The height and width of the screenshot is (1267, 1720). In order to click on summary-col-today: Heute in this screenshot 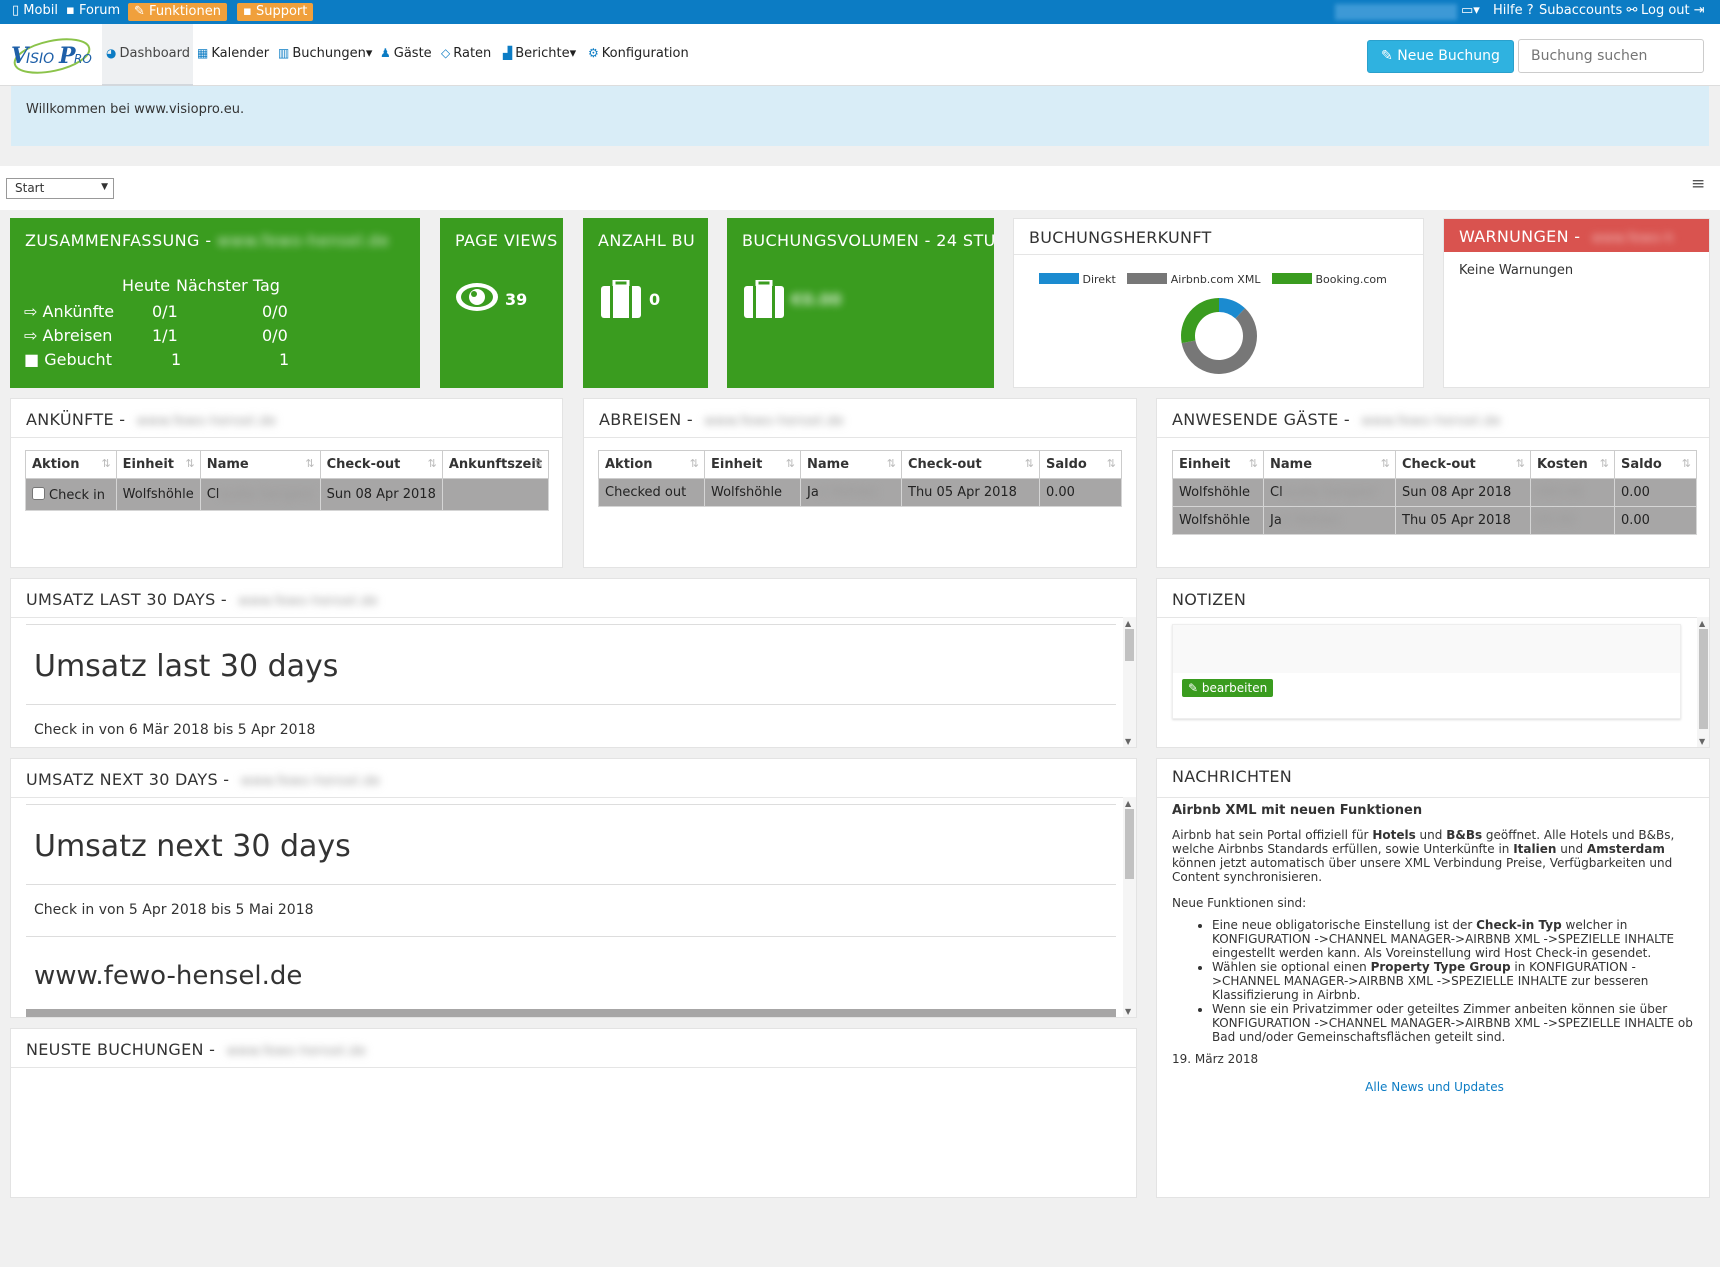, I will do `click(146, 285)`.